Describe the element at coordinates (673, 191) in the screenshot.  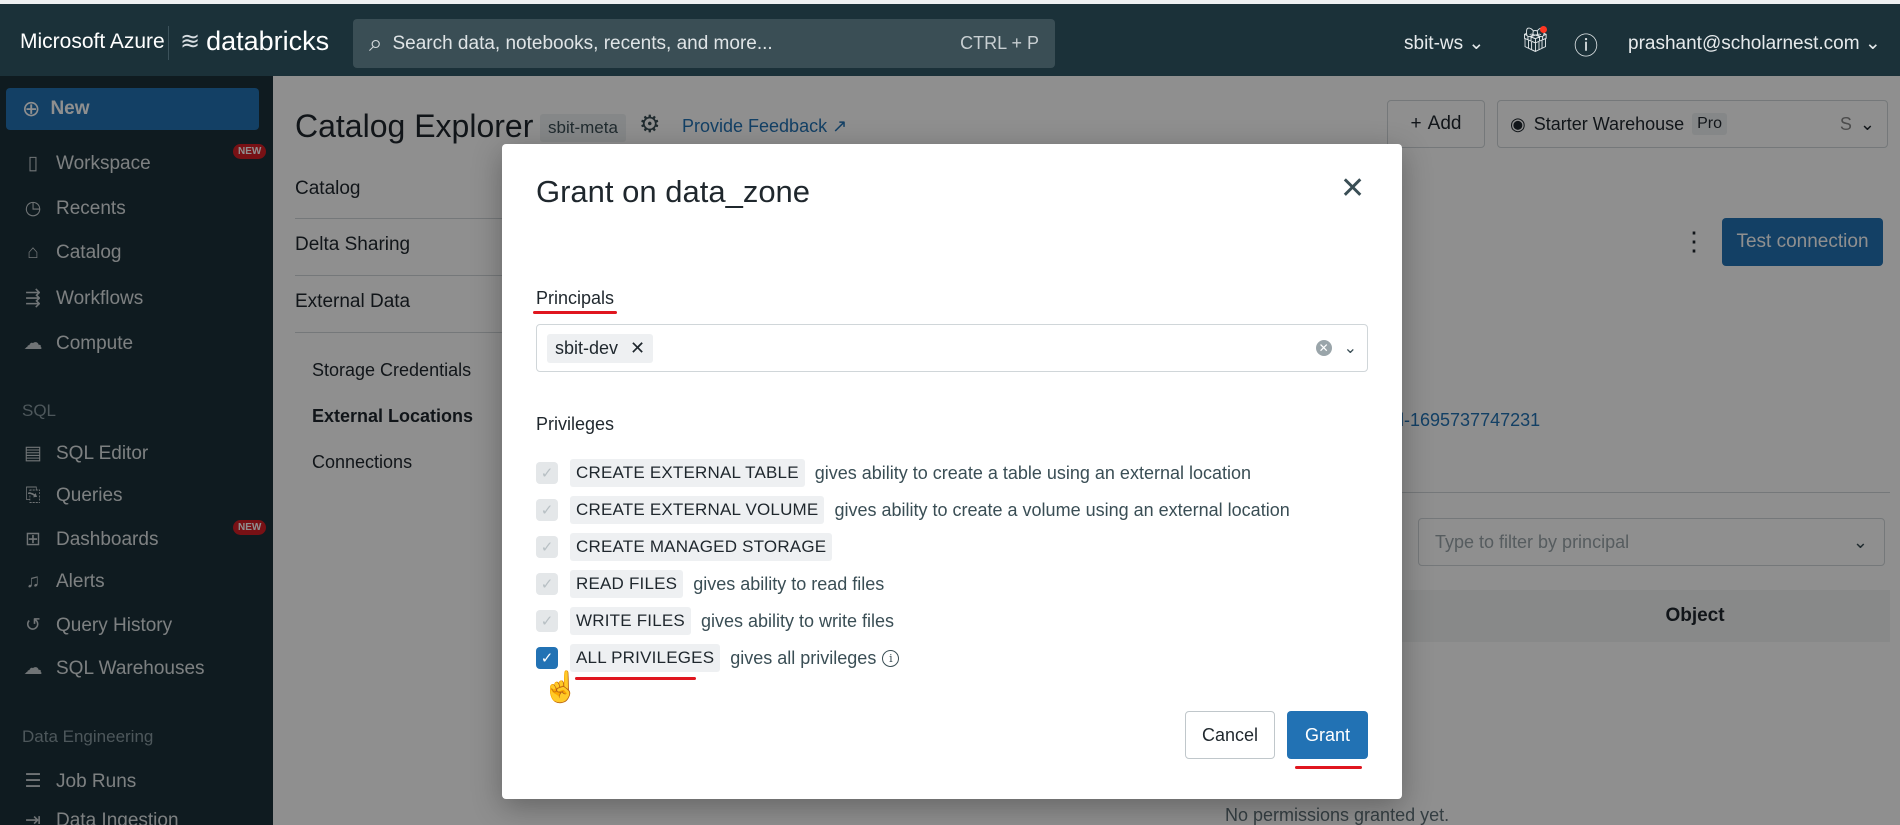
I see `dialog-title: Grant on data_zone` at that location.